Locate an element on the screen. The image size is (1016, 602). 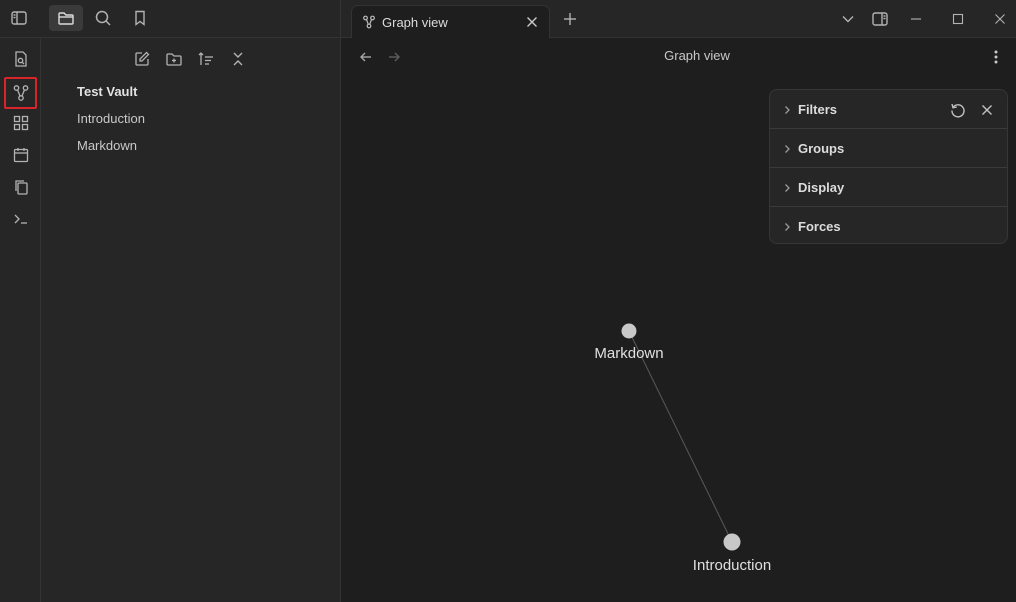
search-icon is located at coordinates (103, 18).